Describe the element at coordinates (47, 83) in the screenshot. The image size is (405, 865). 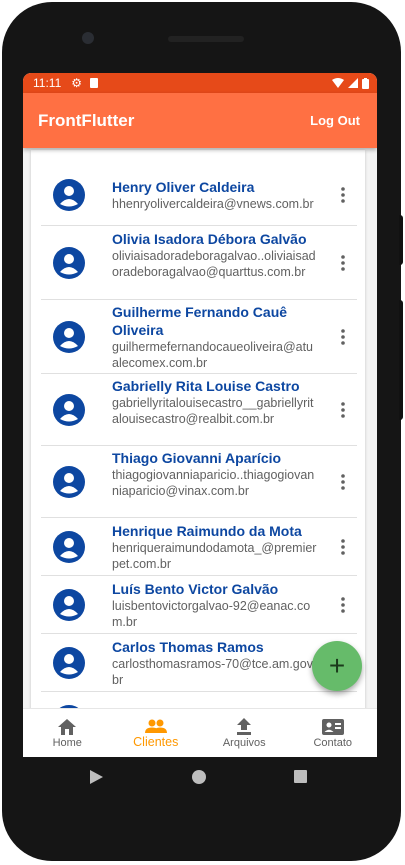
I see `status-time: 11:11` at that location.